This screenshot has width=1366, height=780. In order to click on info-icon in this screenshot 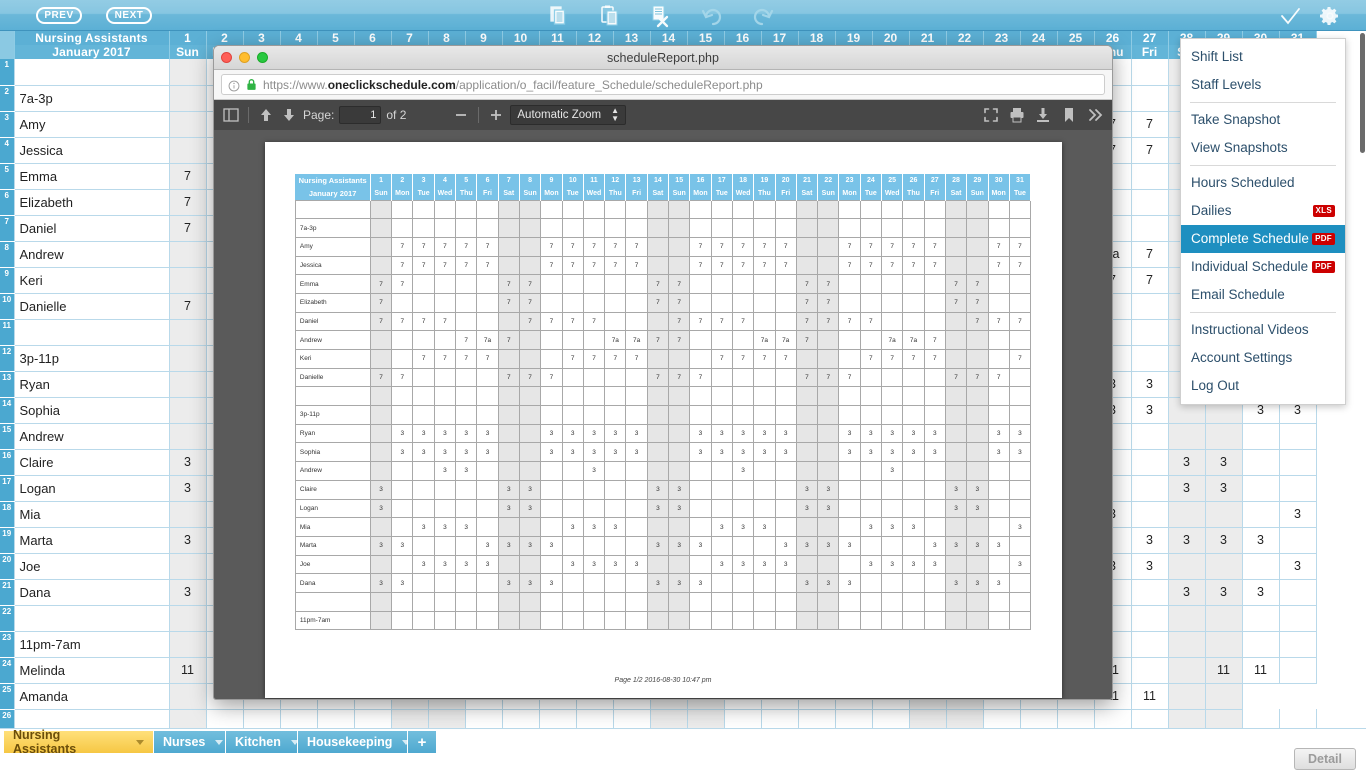, I will do `click(234, 85)`.